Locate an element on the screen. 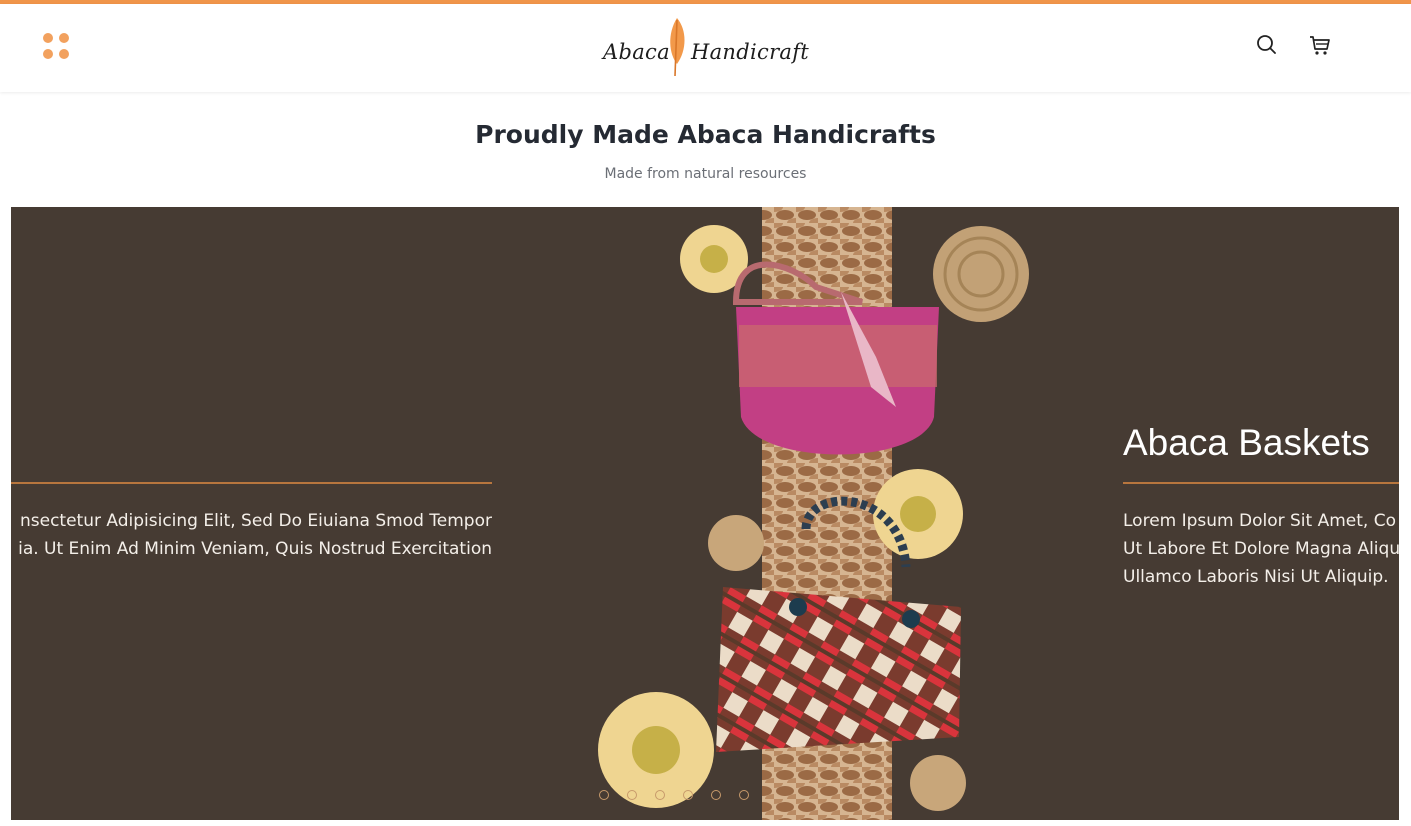  right-slide-divider is located at coordinates (1261, 483).